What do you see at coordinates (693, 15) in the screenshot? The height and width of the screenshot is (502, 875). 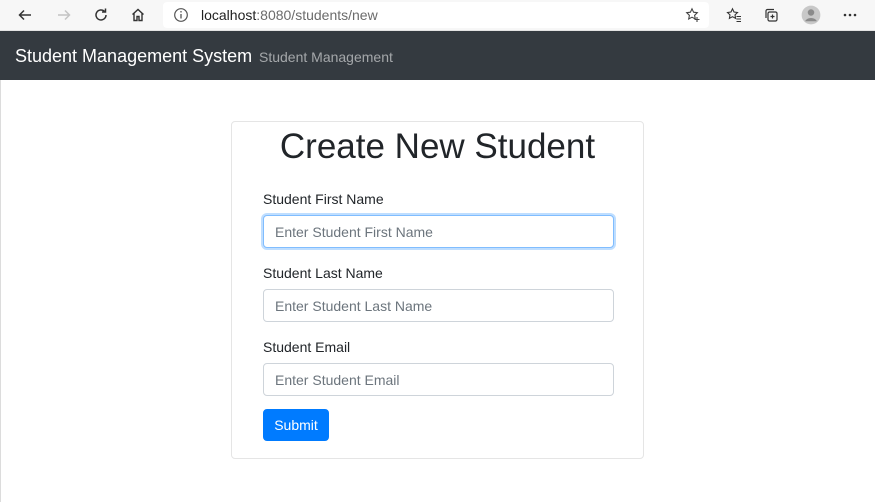 I see `add-favorite-icon` at bounding box center [693, 15].